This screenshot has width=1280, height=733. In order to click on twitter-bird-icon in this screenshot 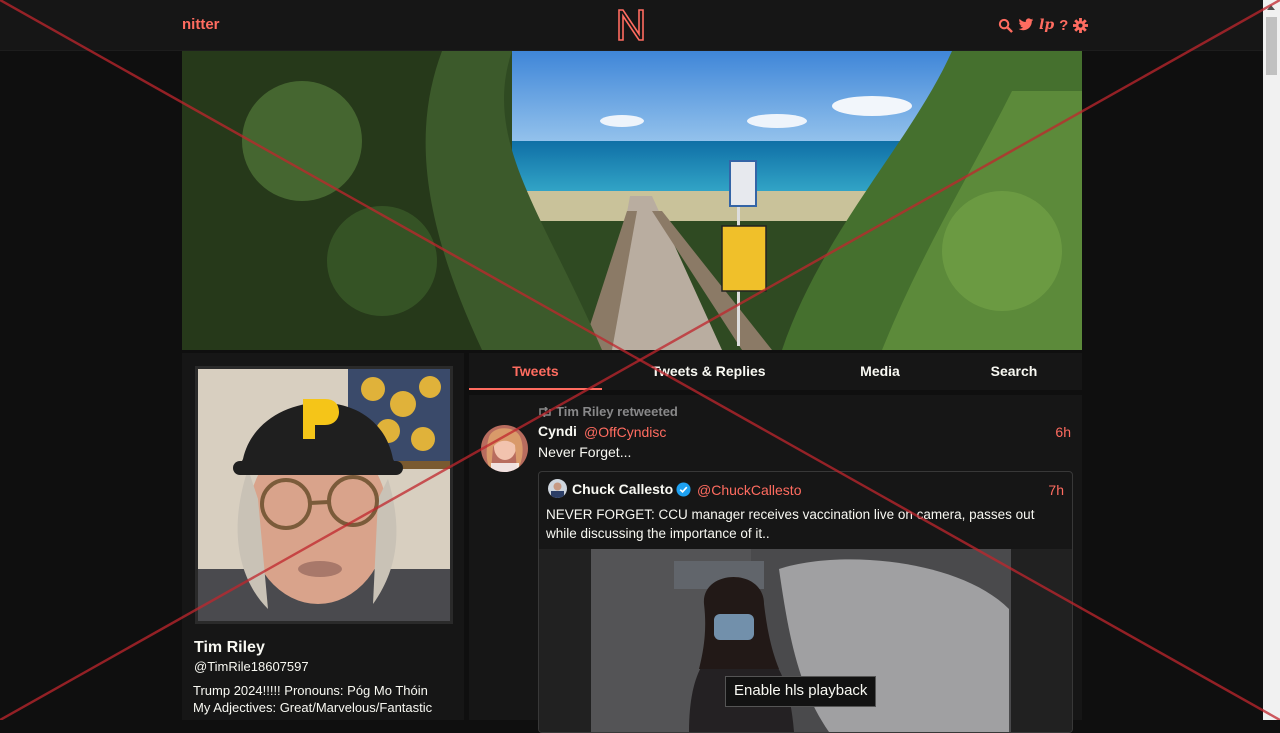, I will do `click(1026, 25)`.